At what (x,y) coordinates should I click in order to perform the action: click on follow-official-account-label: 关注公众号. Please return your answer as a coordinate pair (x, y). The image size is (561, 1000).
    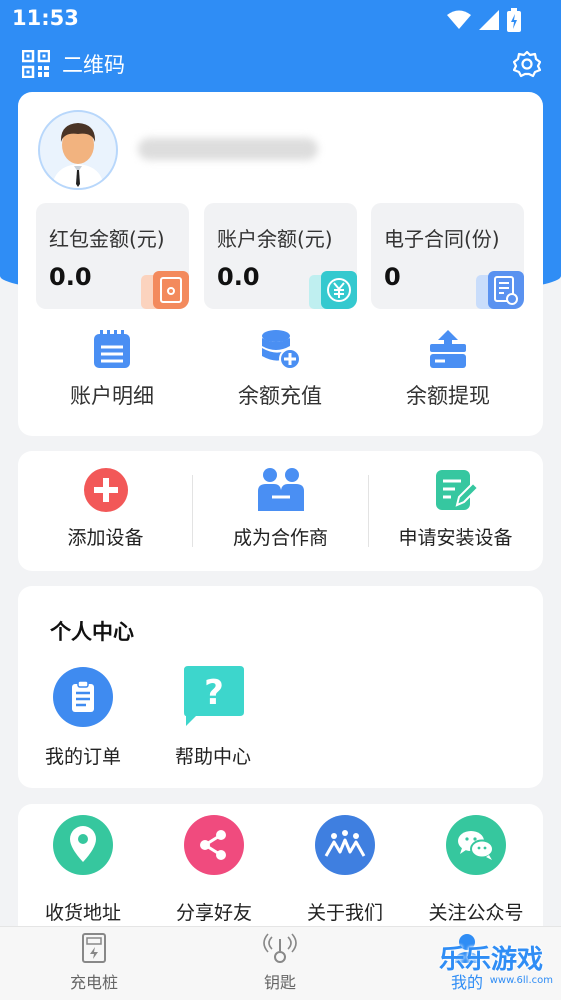
    Looking at the image, I should click on (476, 913).